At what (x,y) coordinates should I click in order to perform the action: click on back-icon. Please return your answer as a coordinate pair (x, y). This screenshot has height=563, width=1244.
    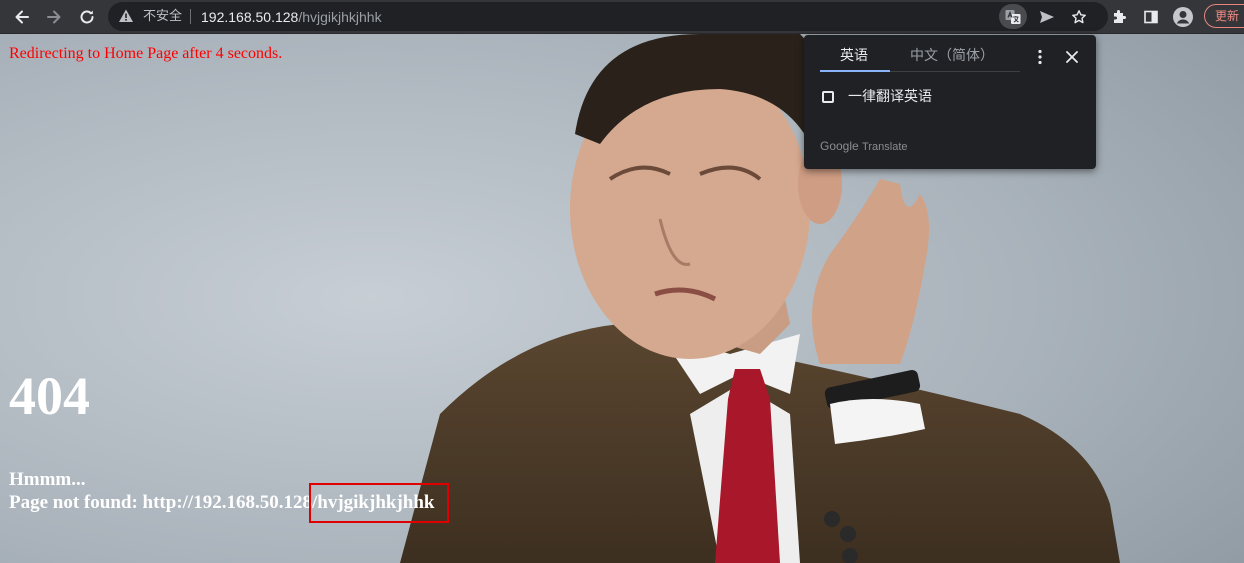
    Looking at the image, I should click on (22, 17).